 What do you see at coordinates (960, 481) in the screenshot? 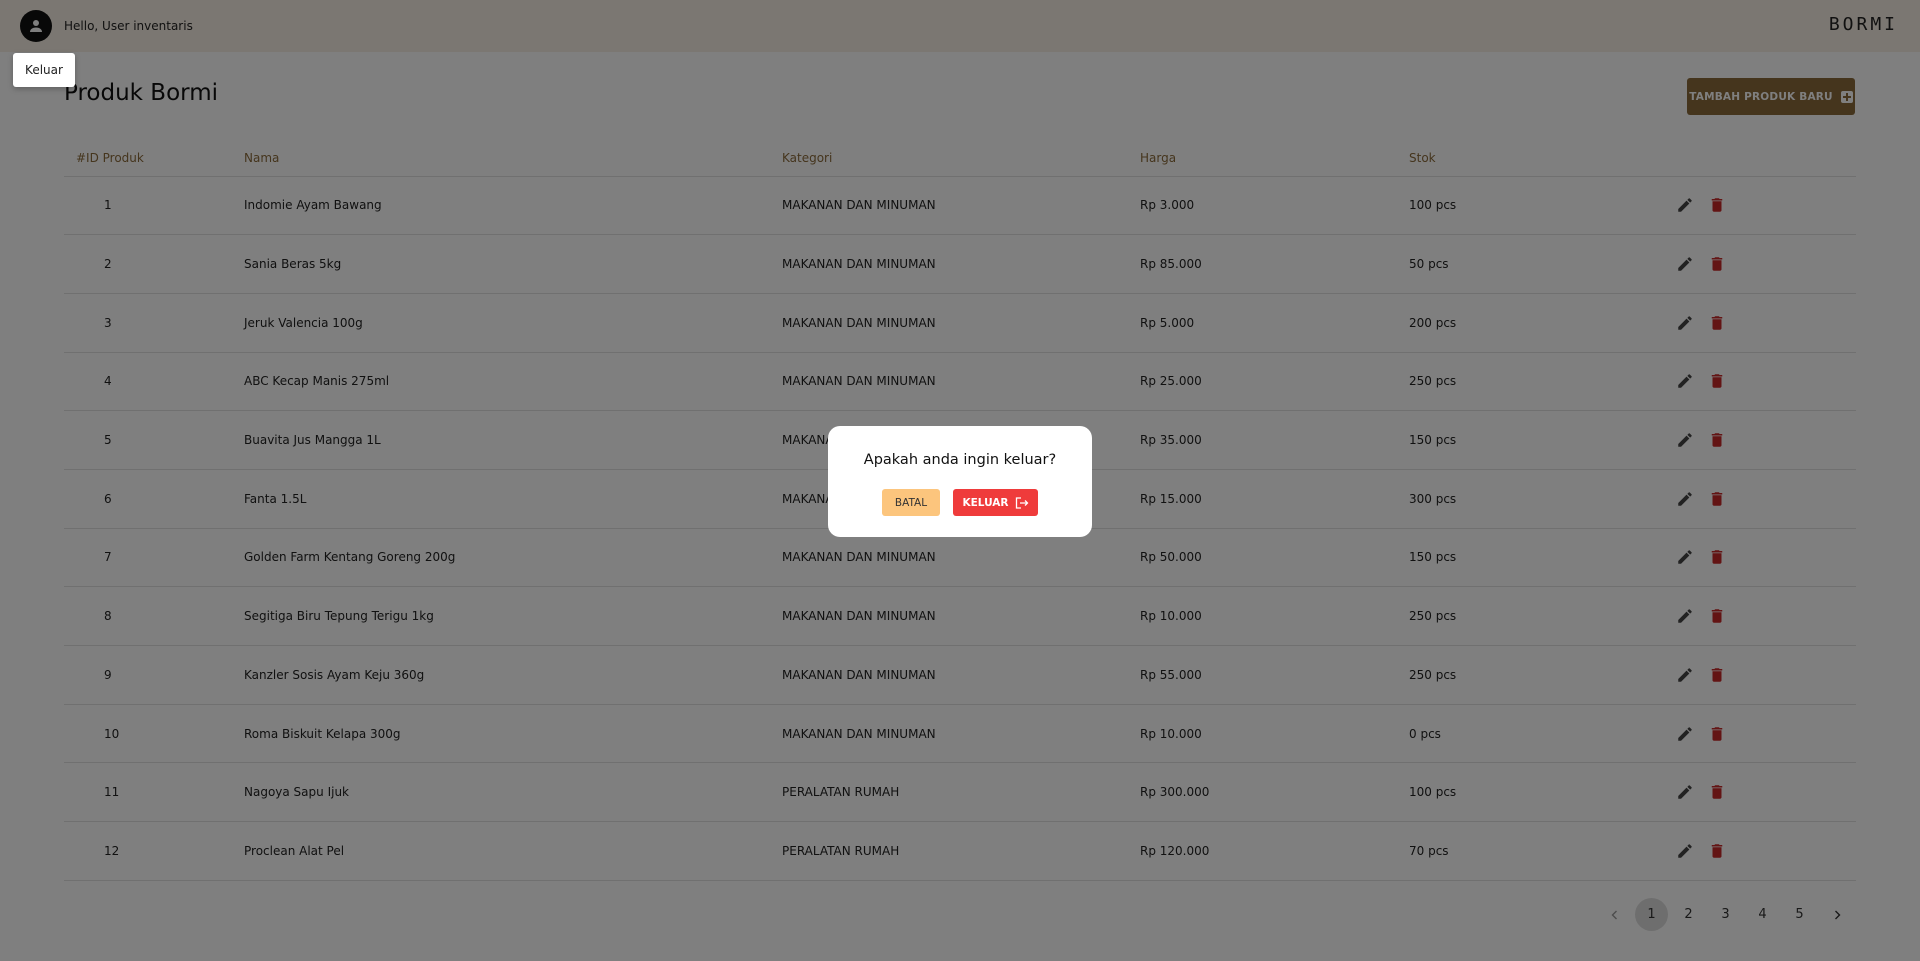
I see `logout-confirm-dialog: Apakah anda ingin keluar? BATAL KELUAR` at bounding box center [960, 481].